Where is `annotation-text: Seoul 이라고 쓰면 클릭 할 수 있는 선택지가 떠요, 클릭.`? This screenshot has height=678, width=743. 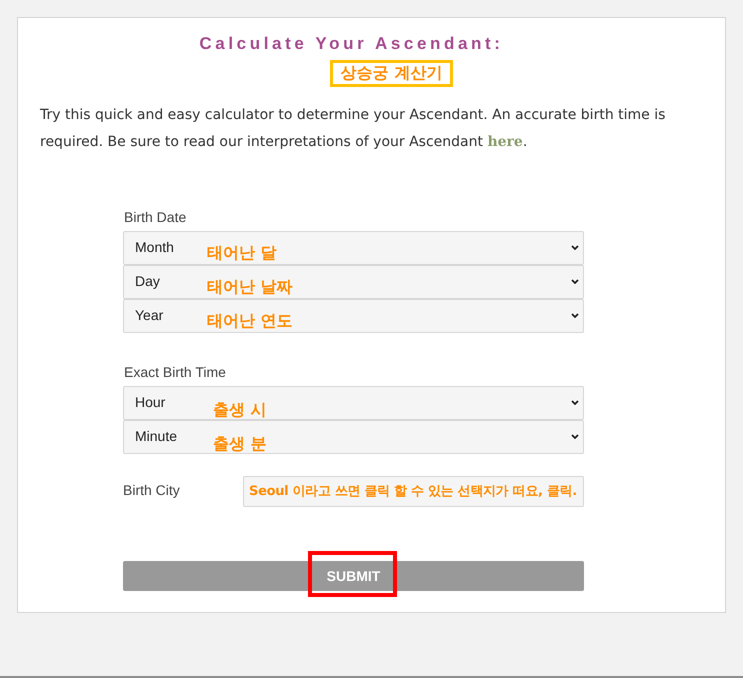 annotation-text: Seoul 이라고 쓰면 클릭 할 수 있는 선택지가 떠요, 클릭. is located at coordinates (413, 492).